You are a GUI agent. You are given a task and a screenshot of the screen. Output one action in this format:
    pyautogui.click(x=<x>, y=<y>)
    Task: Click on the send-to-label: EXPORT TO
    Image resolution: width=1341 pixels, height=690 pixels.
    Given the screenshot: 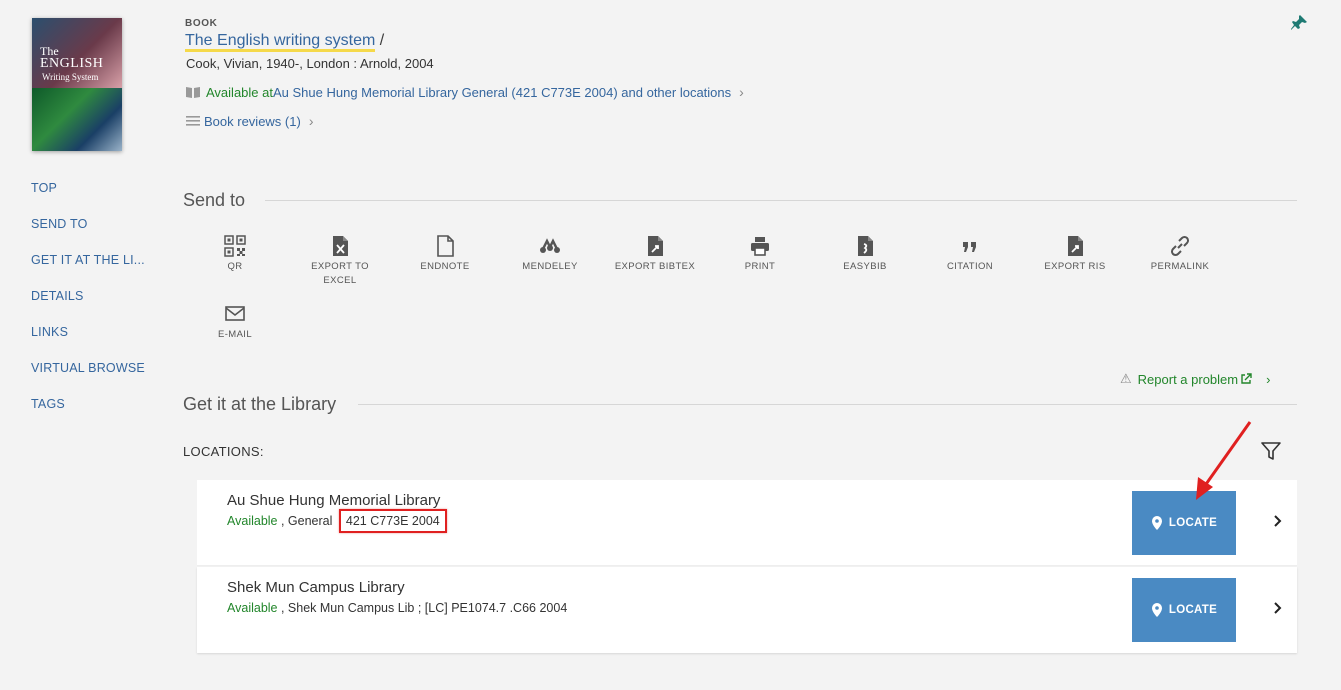 What is the action you would take?
    pyautogui.click(x=340, y=266)
    